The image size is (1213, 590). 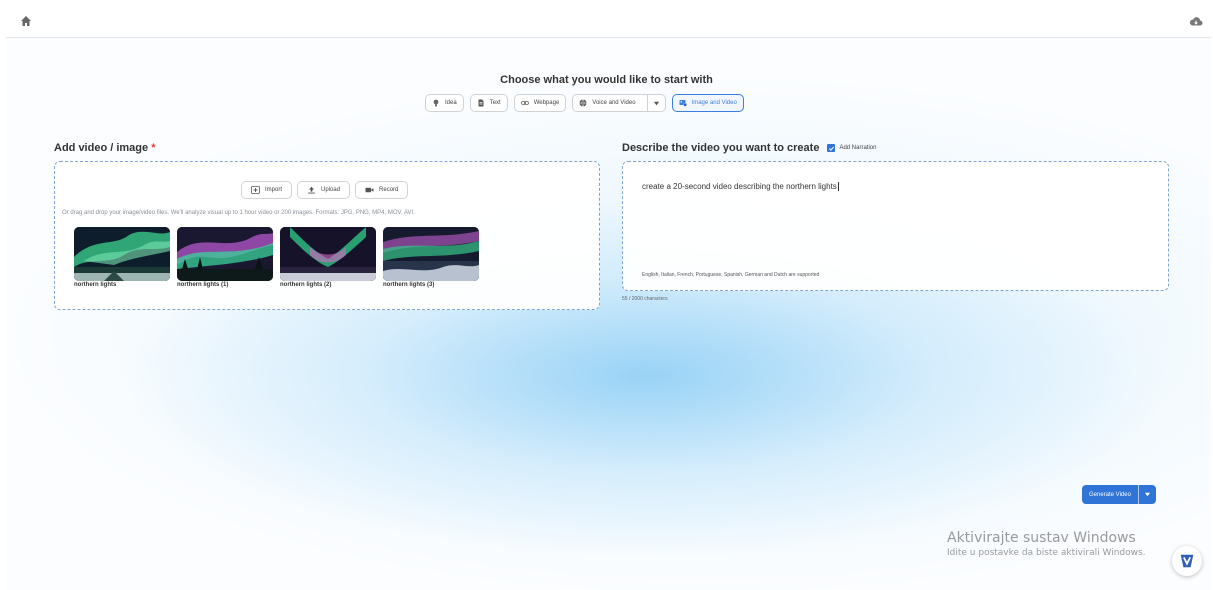 What do you see at coordinates (721, 148) in the screenshot?
I see `describe-title-text: Describe the video you want to create` at bounding box center [721, 148].